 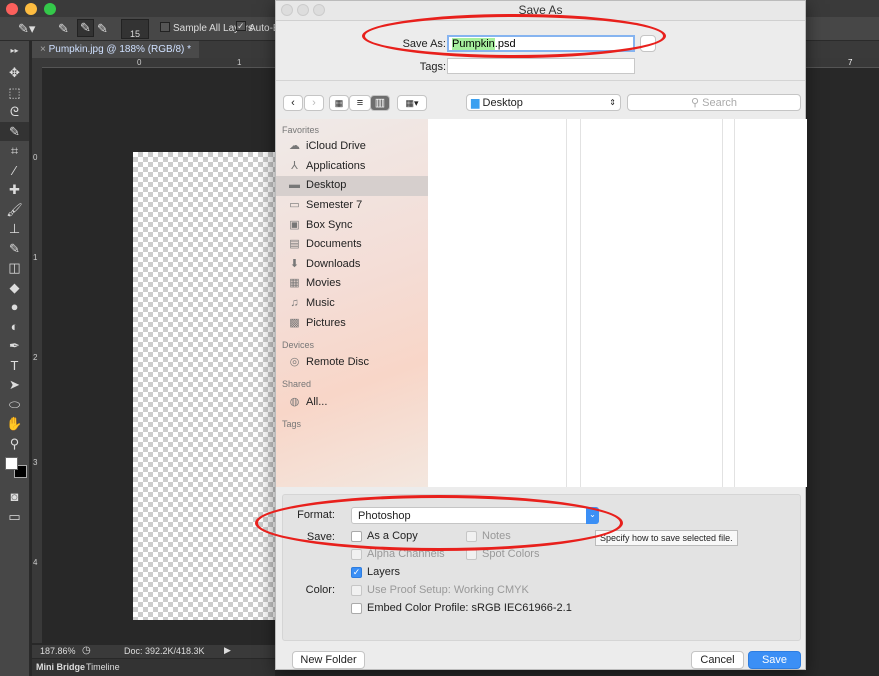 I want to click on healing-tool-icon: ✚, so click(x=14, y=190).